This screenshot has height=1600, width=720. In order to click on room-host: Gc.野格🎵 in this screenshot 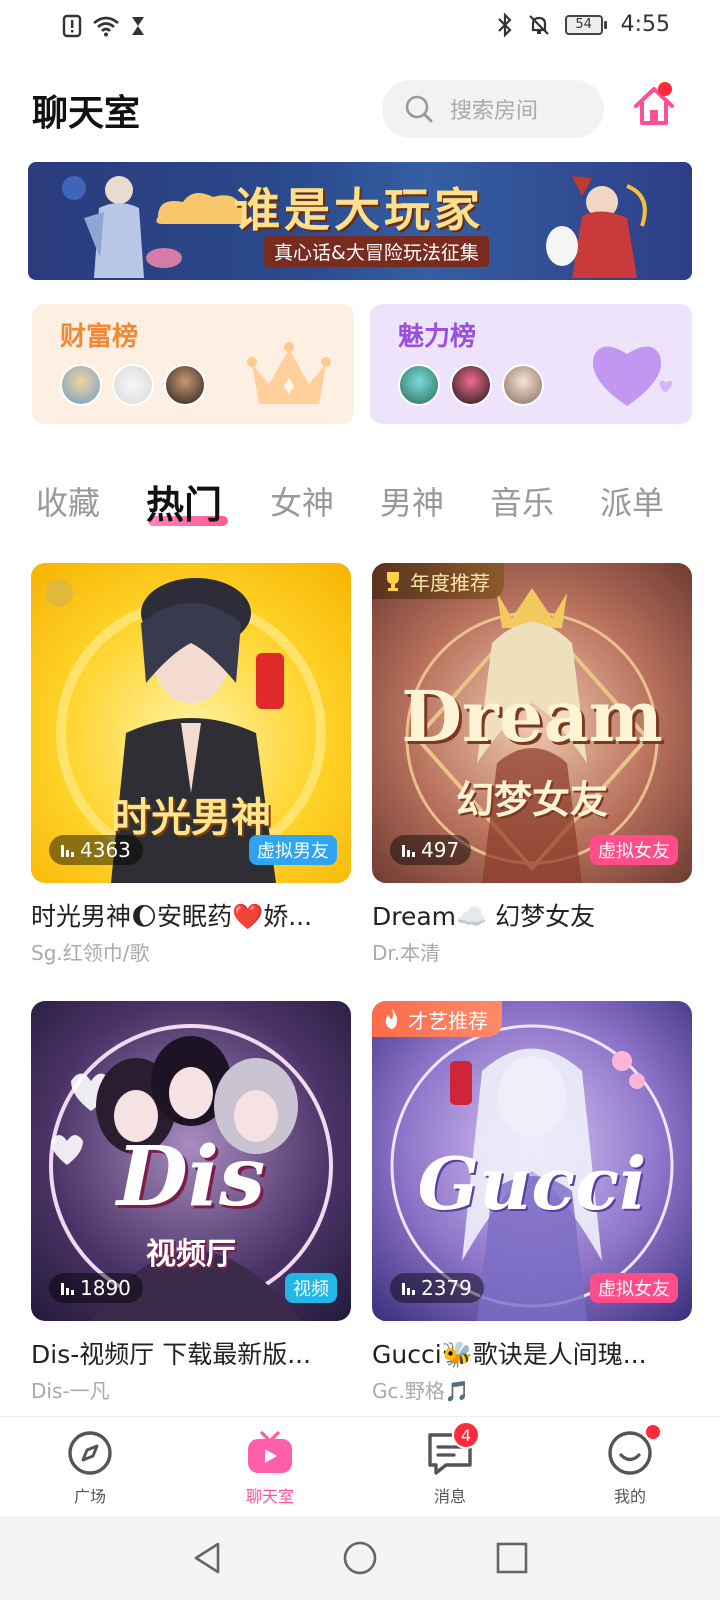, I will do `click(421, 1391)`.